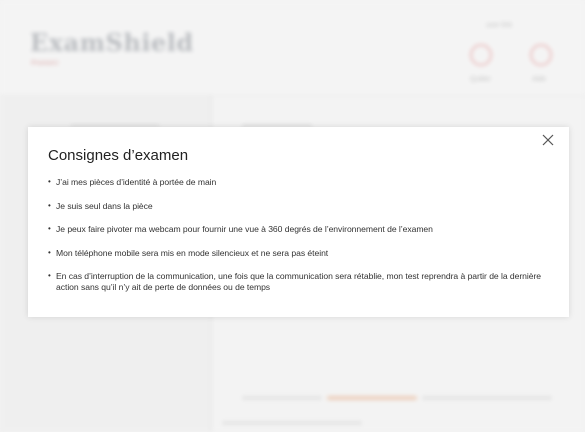  What do you see at coordinates (499, 25) in the screenshot?
I see `user-label: user link` at bounding box center [499, 25].